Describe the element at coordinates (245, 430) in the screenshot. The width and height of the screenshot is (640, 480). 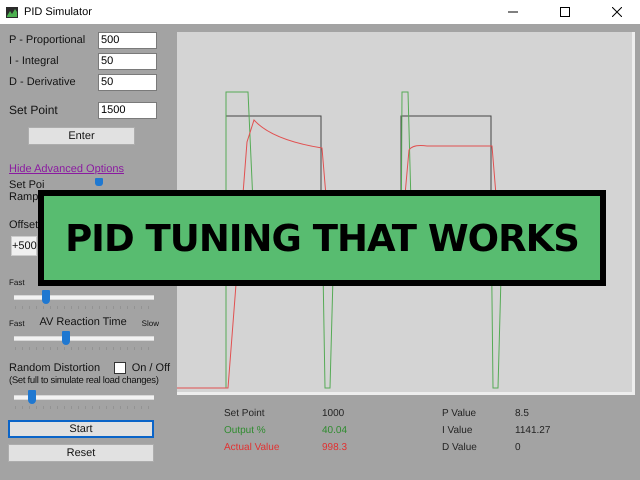
I see `readout-label: Output %` at that location.